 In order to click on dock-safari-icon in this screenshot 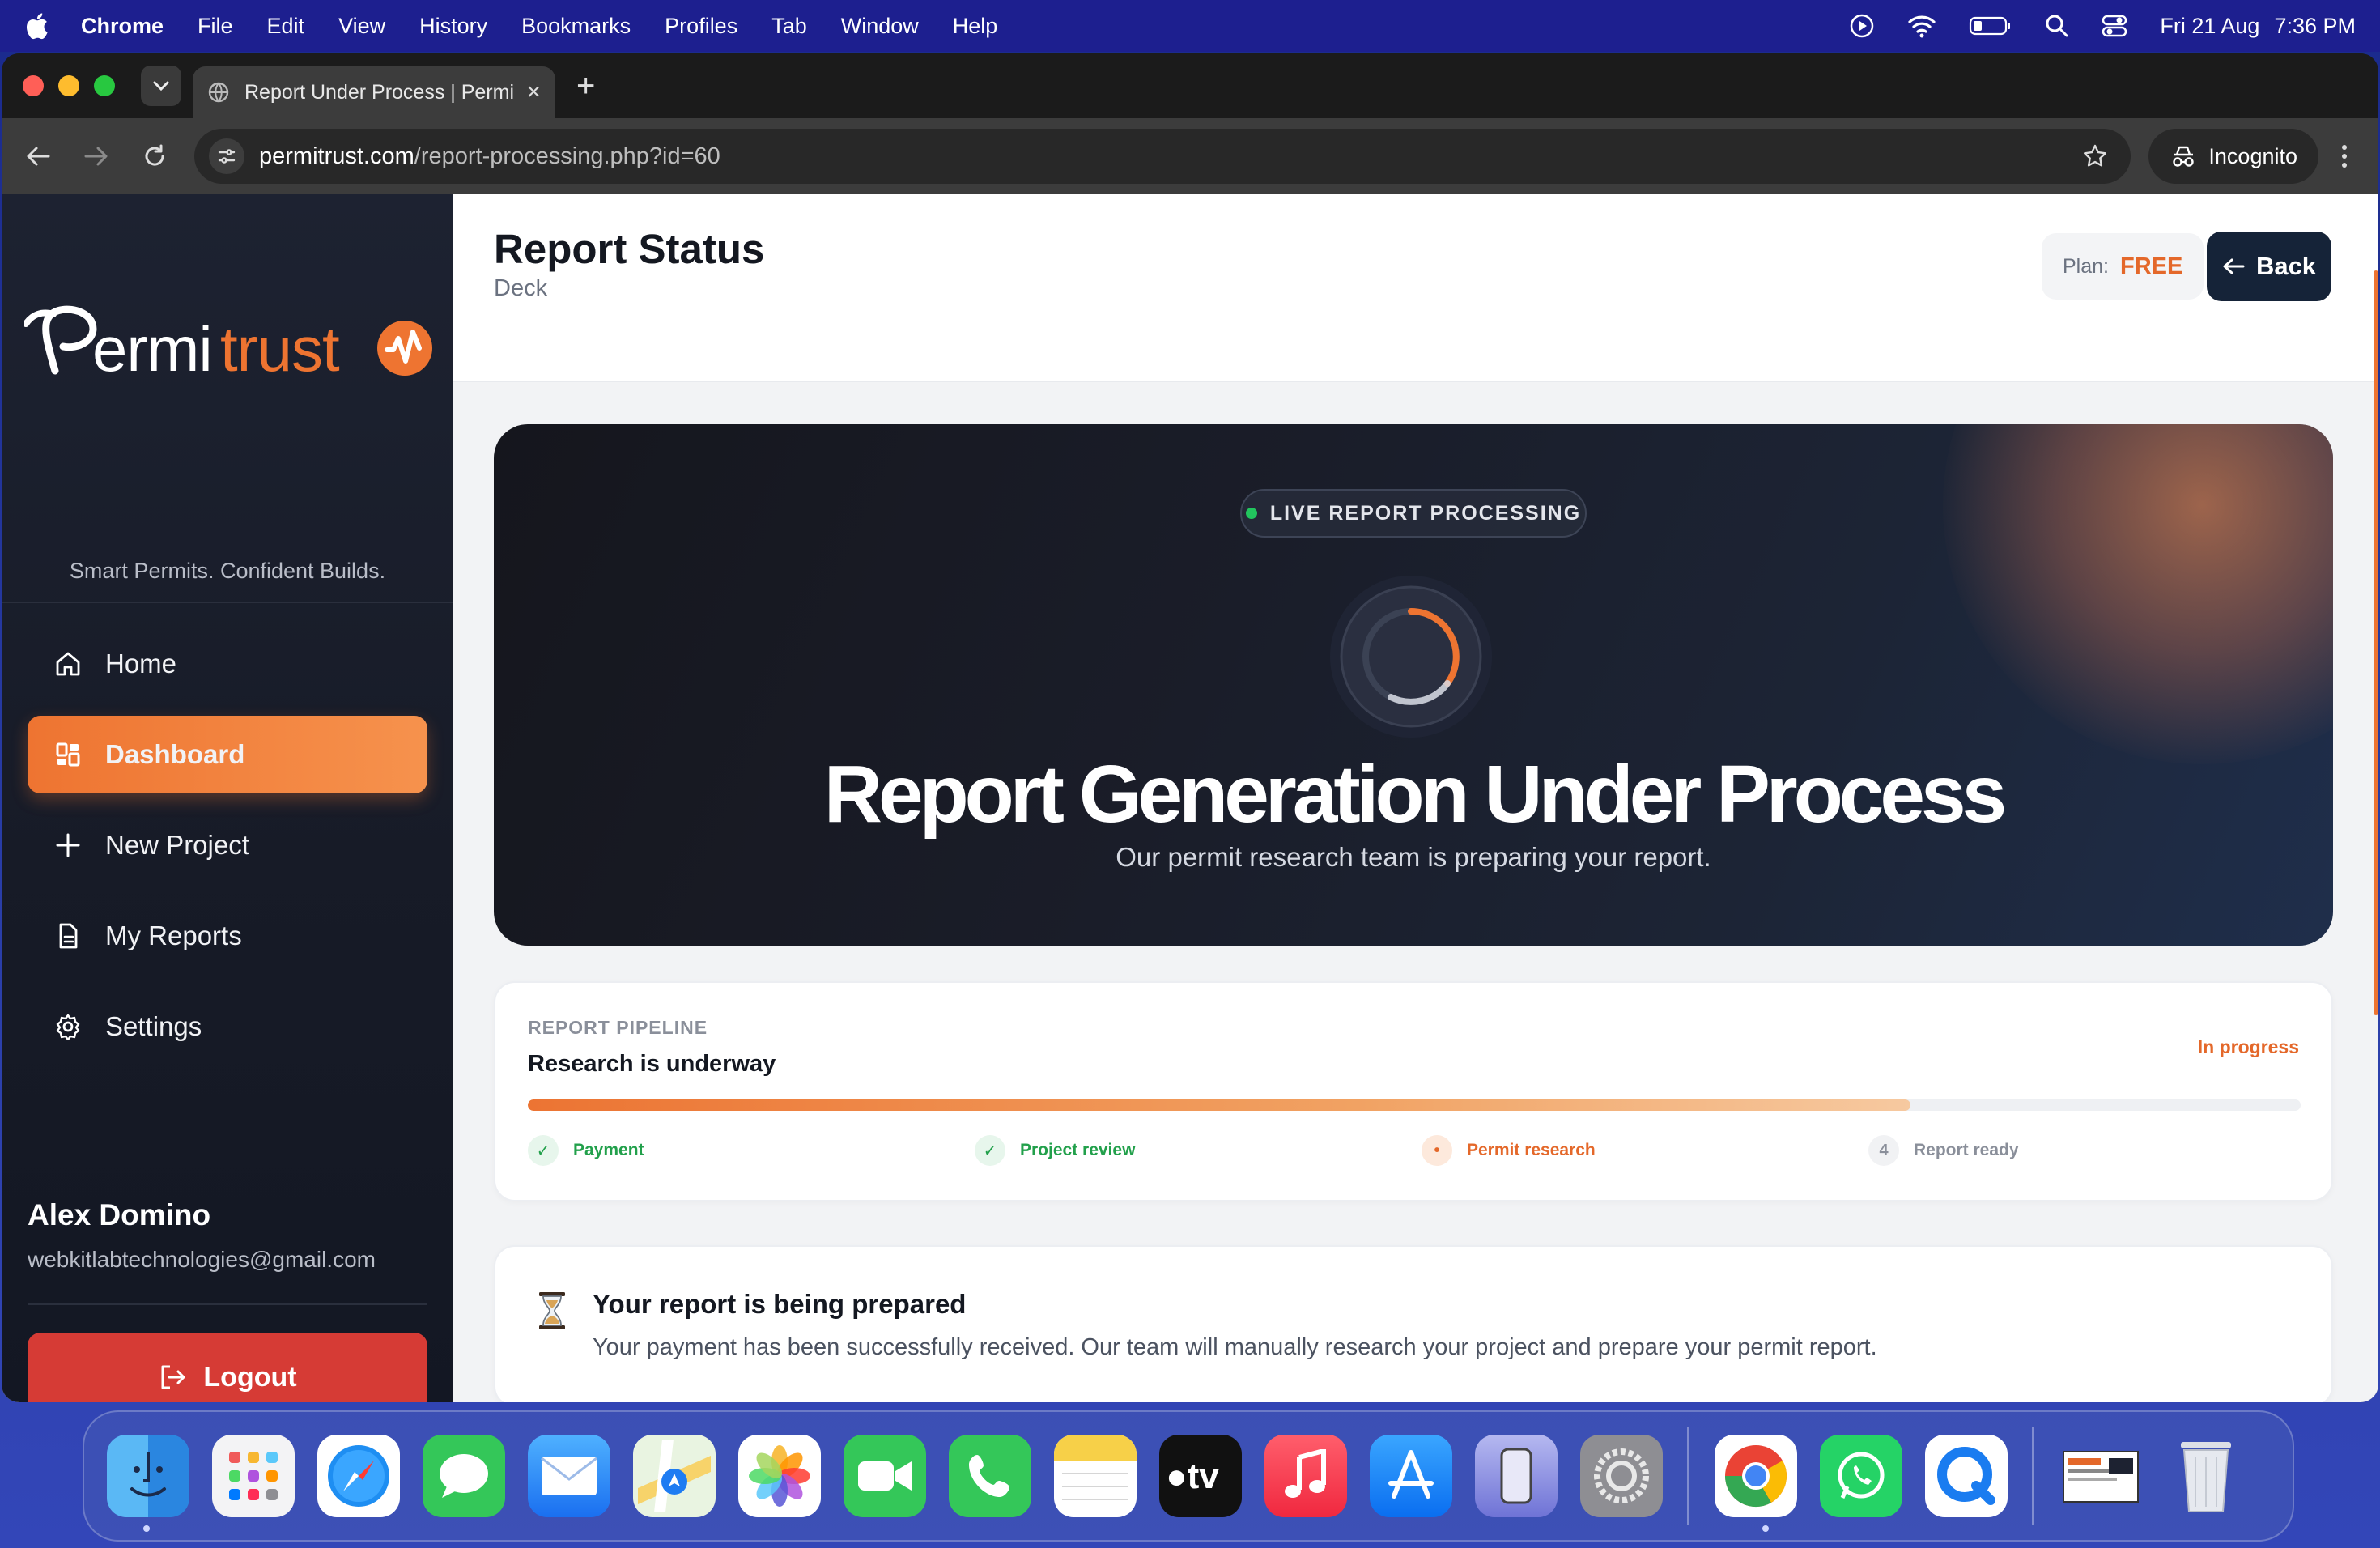, I will do `click(358, 1476)`.